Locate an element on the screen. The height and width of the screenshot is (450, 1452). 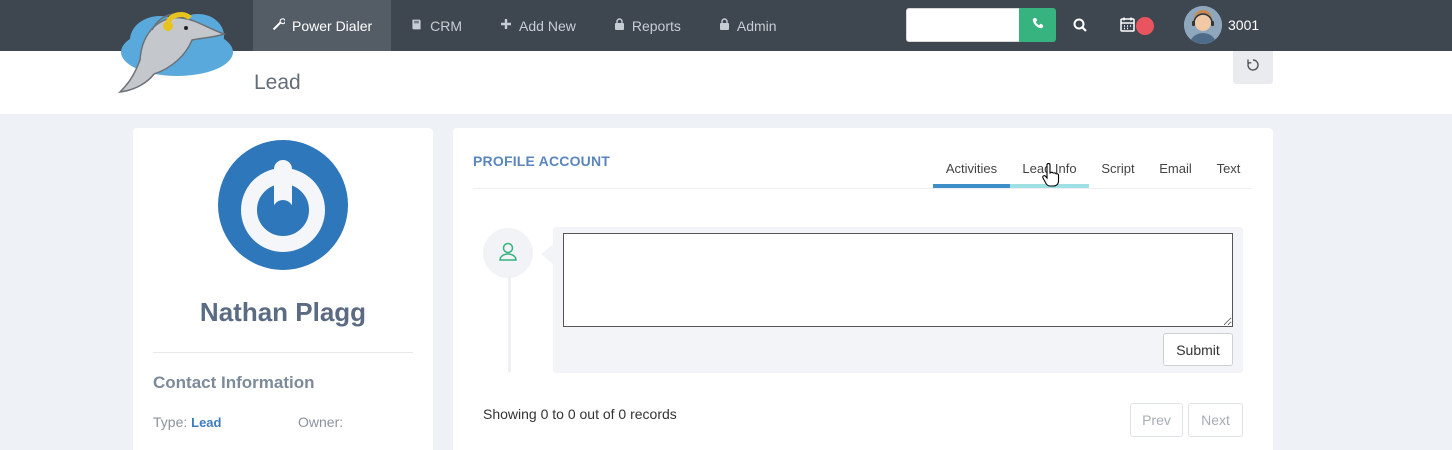
plus-icon is located at coordinates (506, 25).